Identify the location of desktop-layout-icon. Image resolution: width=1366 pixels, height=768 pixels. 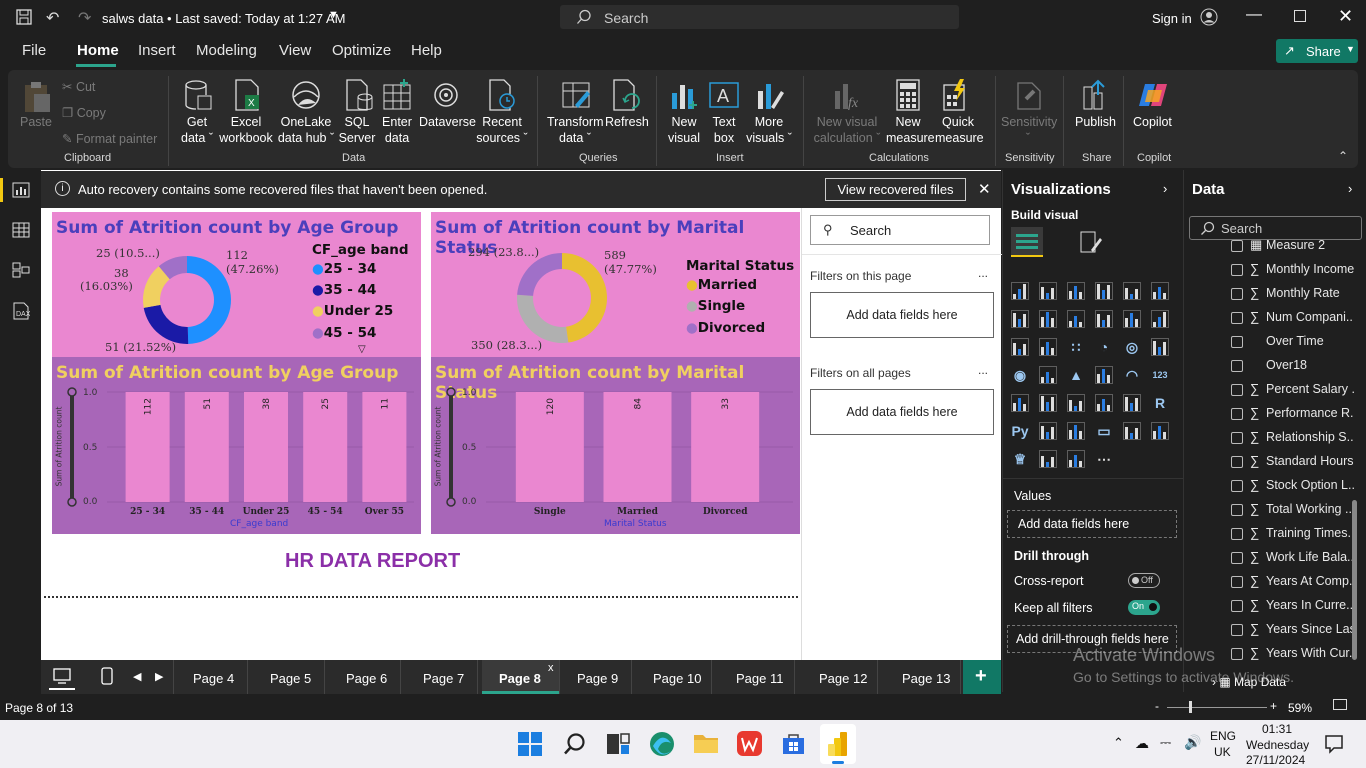
(62, 676).